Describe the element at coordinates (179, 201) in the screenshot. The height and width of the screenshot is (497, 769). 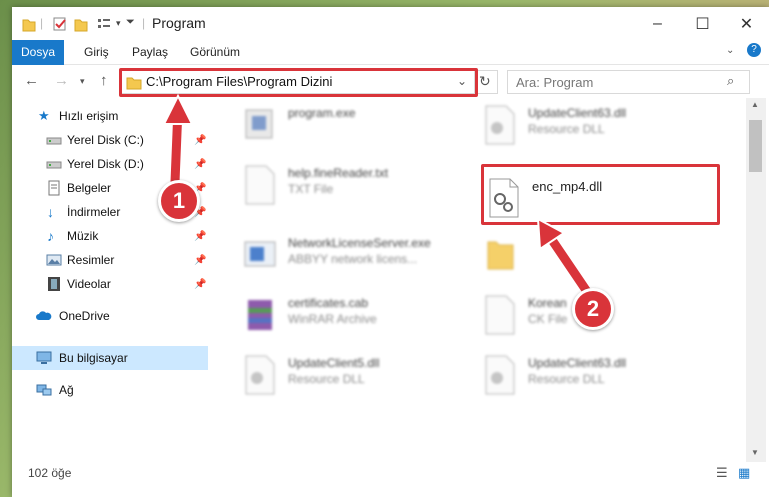
I see `step-badge-1: 1` at that location.